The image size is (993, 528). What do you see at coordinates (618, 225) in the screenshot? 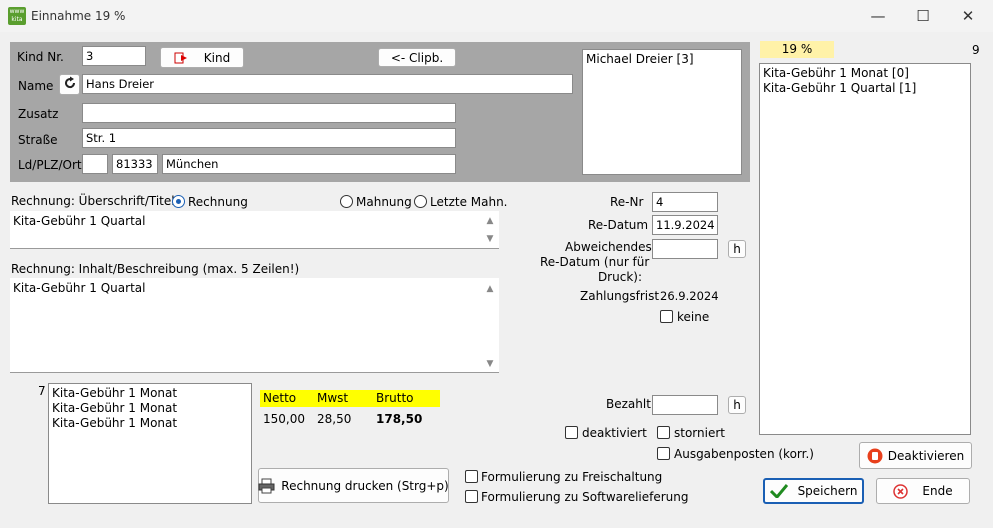
I see `re-datum-label: Re-Datum` at bounding box center [618, 225].